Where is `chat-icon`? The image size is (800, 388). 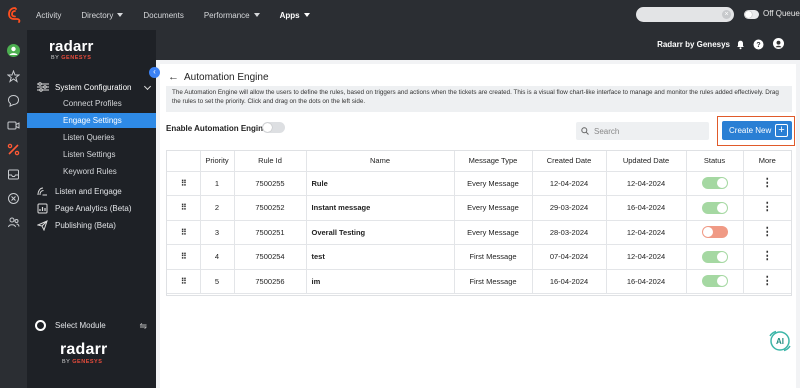 chat-icon is located at coordinates (13, 100).